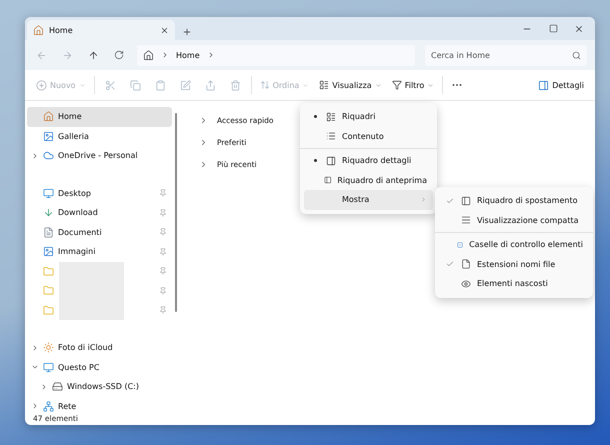 The width and height of the screenshot is (610, 445). I want to click on file-icon, so click(466, 264).